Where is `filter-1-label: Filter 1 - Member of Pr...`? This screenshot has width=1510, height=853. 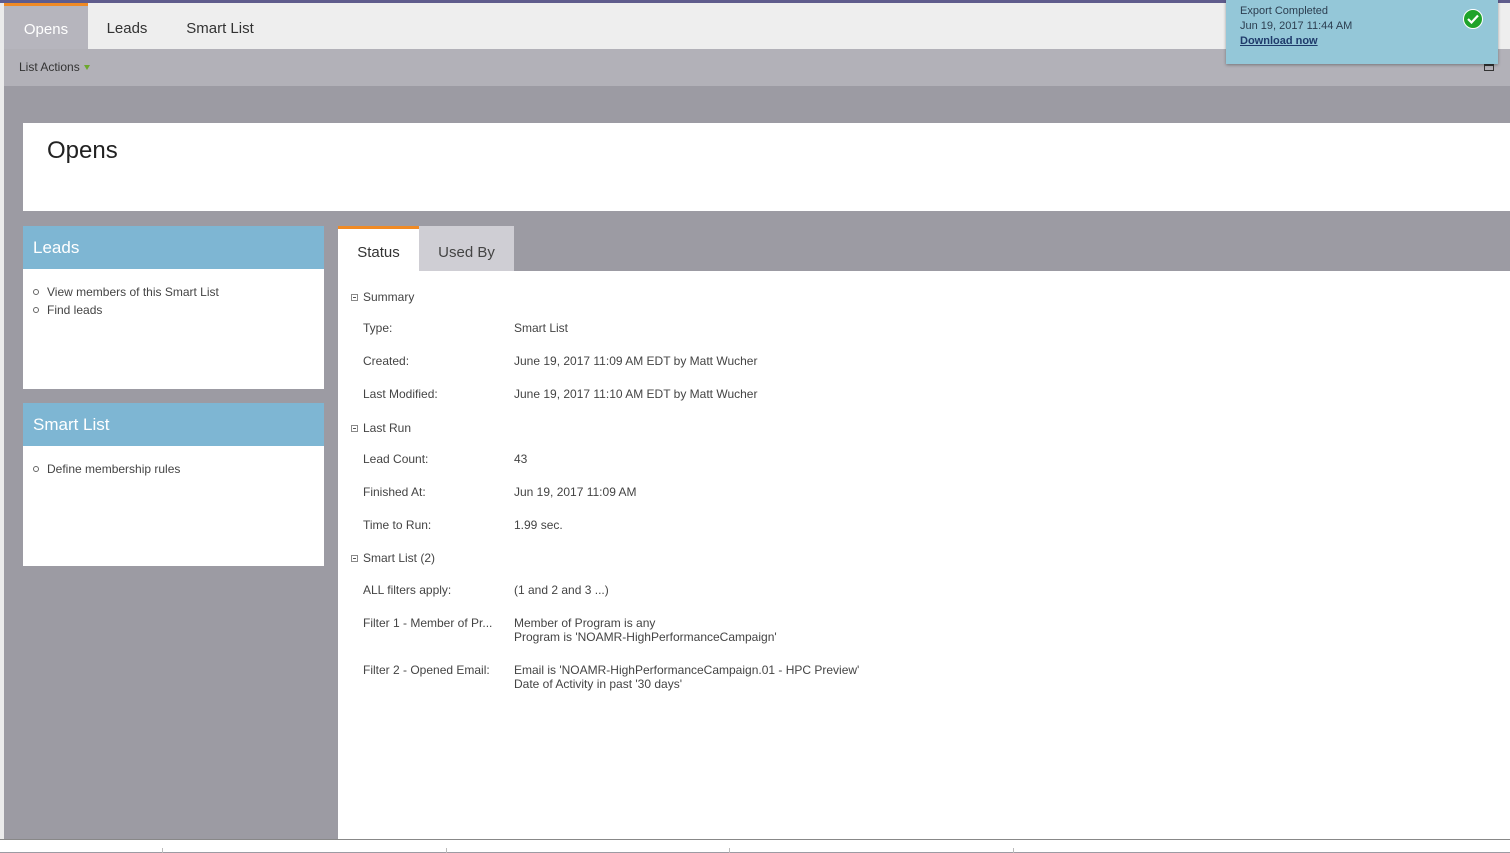 filter-1-label: Filter 1 - Member of Pr... is located at coordinates (428, 623).